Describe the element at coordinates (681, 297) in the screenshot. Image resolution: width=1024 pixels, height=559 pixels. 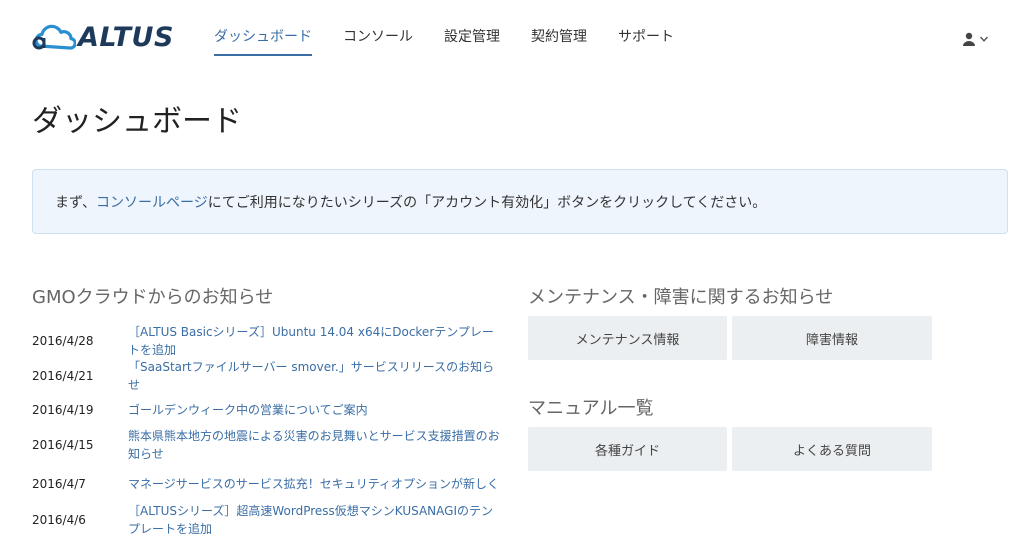
I see `maintenance-section-title: メンテナンス・障害に関するお知らせ` at that location.